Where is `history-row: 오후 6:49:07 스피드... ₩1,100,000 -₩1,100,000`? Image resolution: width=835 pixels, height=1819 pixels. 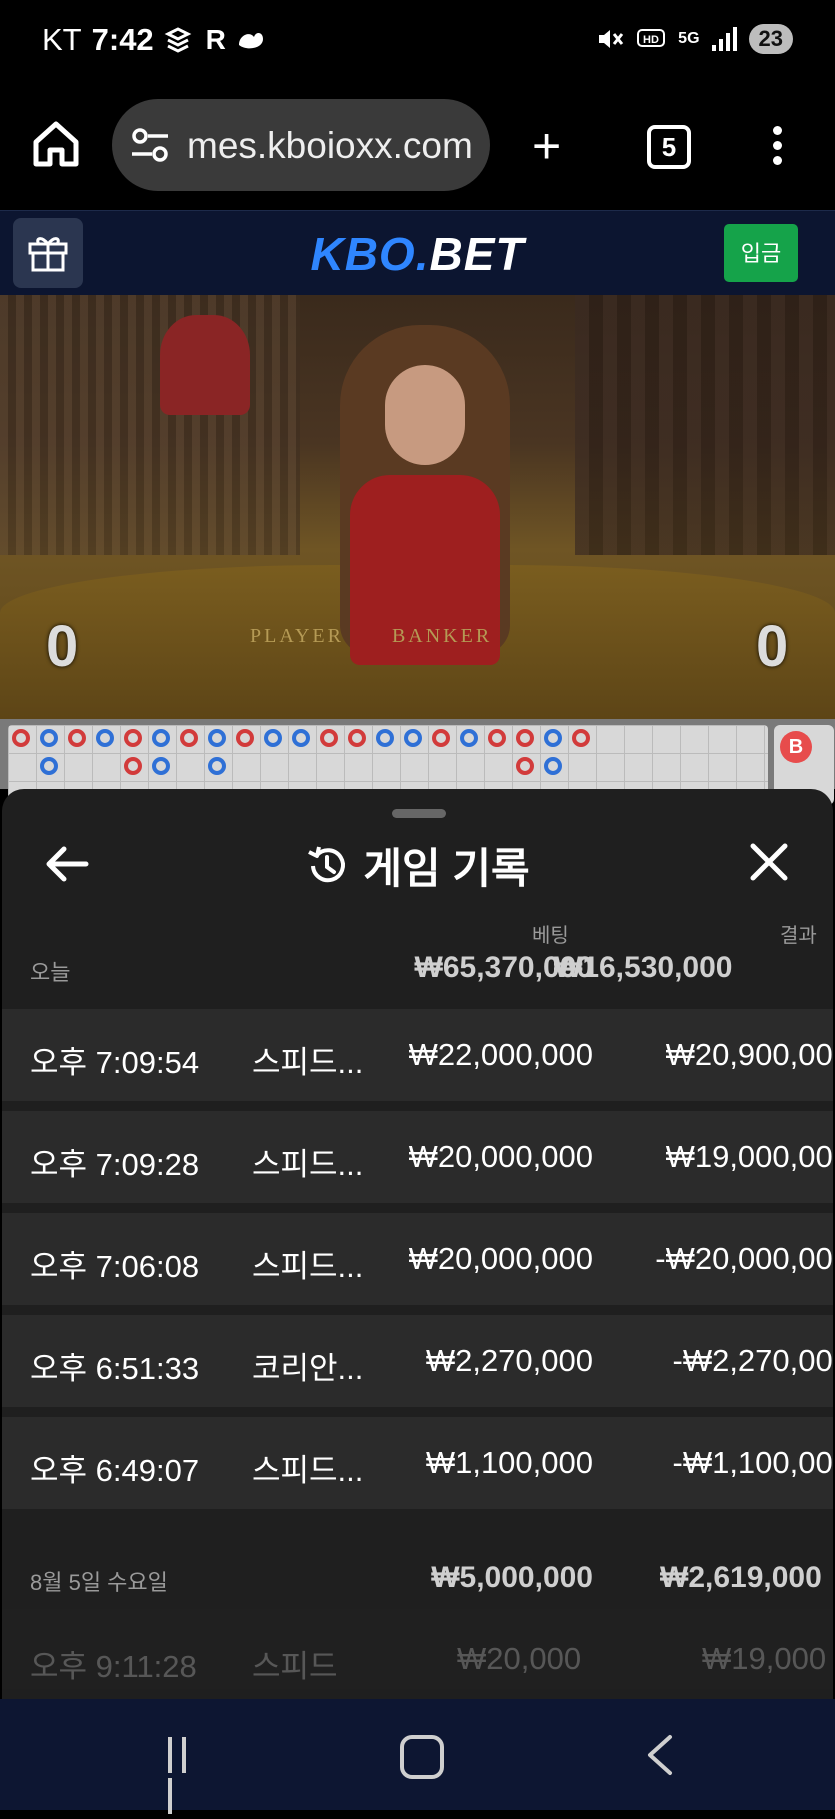
history-row: 오후 6:49:07 스피드... ₩1,100,000 -₩1,100,000 is located at coordinates (417, 1463).